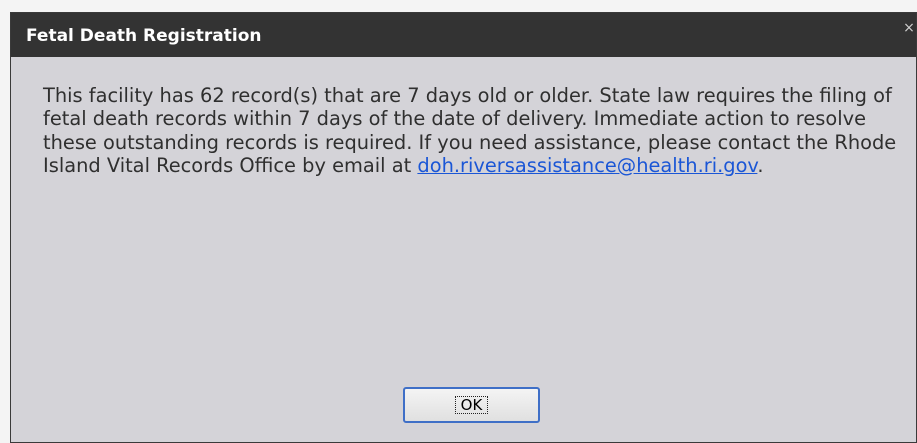 The image size is (917, 443). I want to click on email-link: doh.riversassistance@health.ri.gov, so click(587, 165).